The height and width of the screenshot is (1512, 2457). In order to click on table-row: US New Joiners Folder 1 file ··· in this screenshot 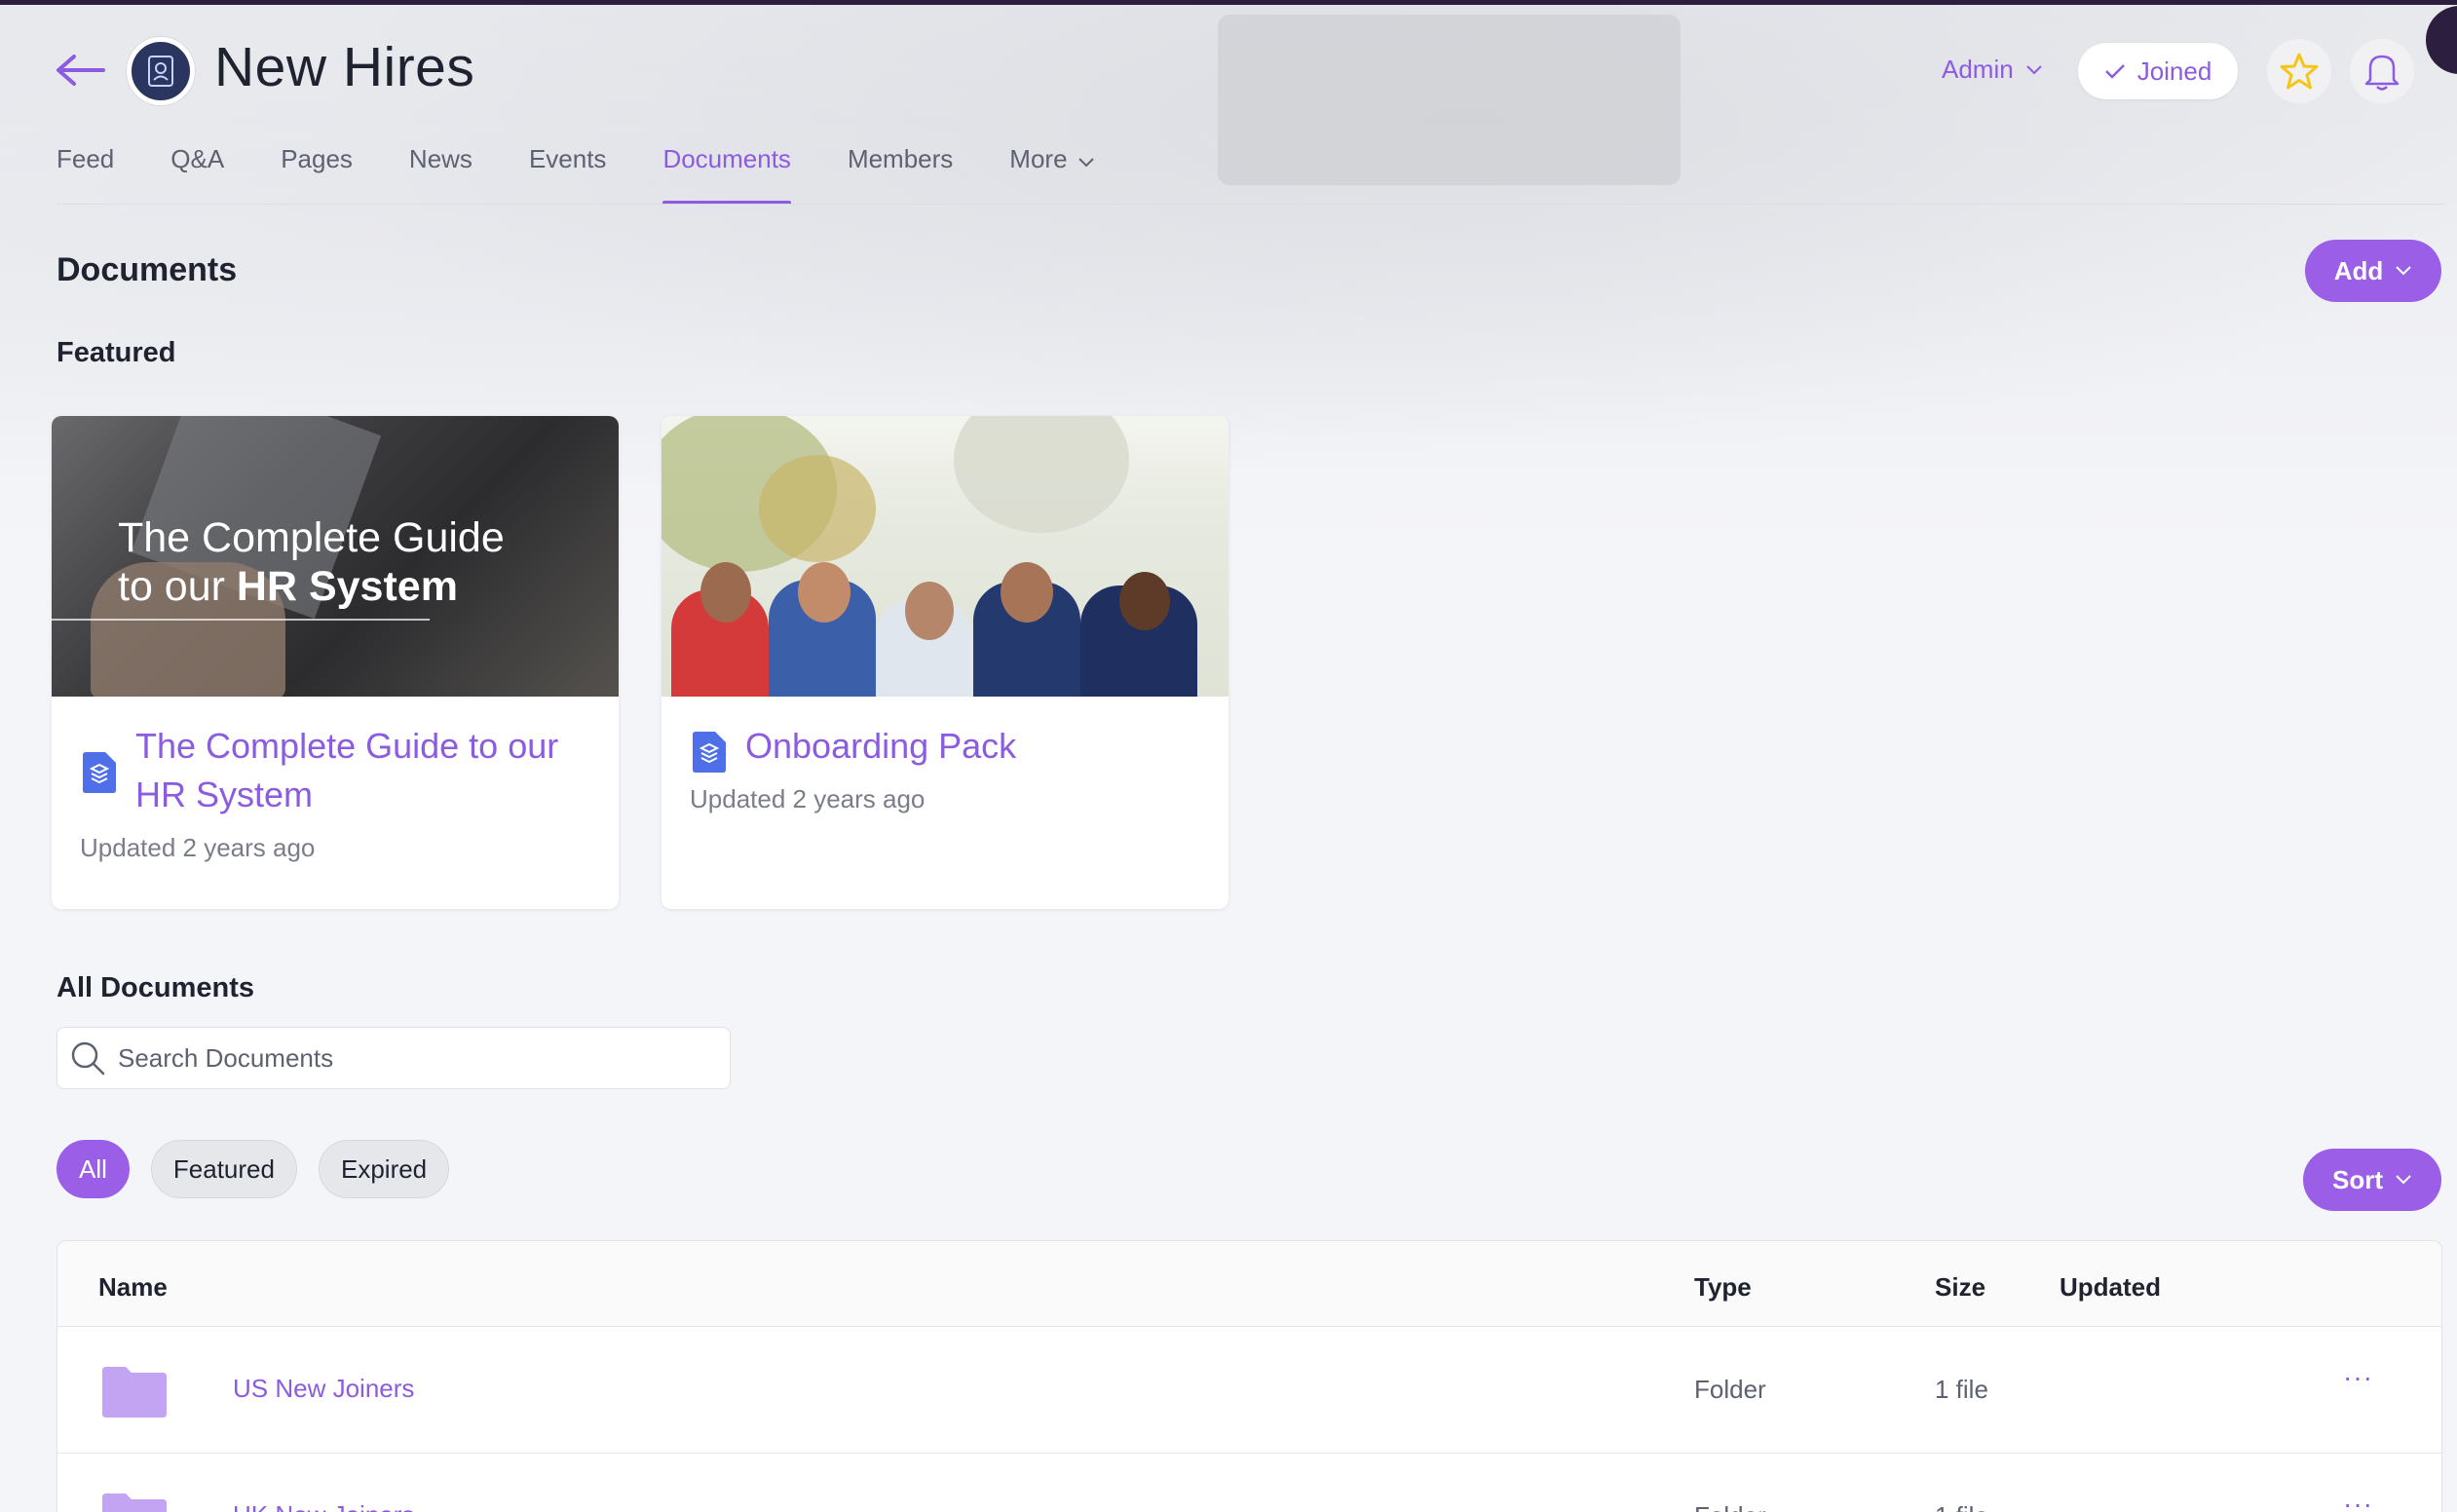, I will do `click(1249, 1391)`.